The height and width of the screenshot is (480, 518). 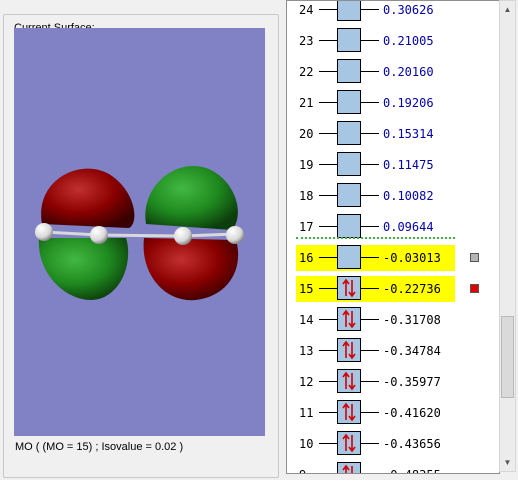 What do you see at coordinates (412, 413) in the screenshot?
I see `mo-energy: -0.41620` at bounding box center [412, 413].